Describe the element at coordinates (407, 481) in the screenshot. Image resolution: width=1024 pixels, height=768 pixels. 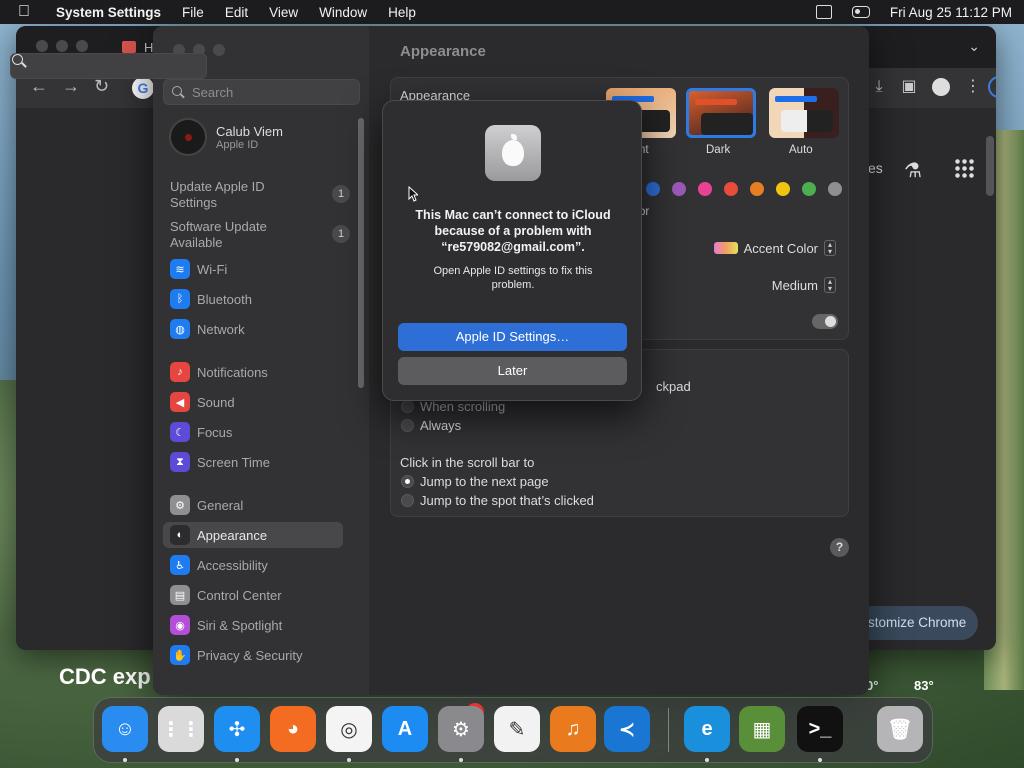
I see `radio-next-page` at that location.